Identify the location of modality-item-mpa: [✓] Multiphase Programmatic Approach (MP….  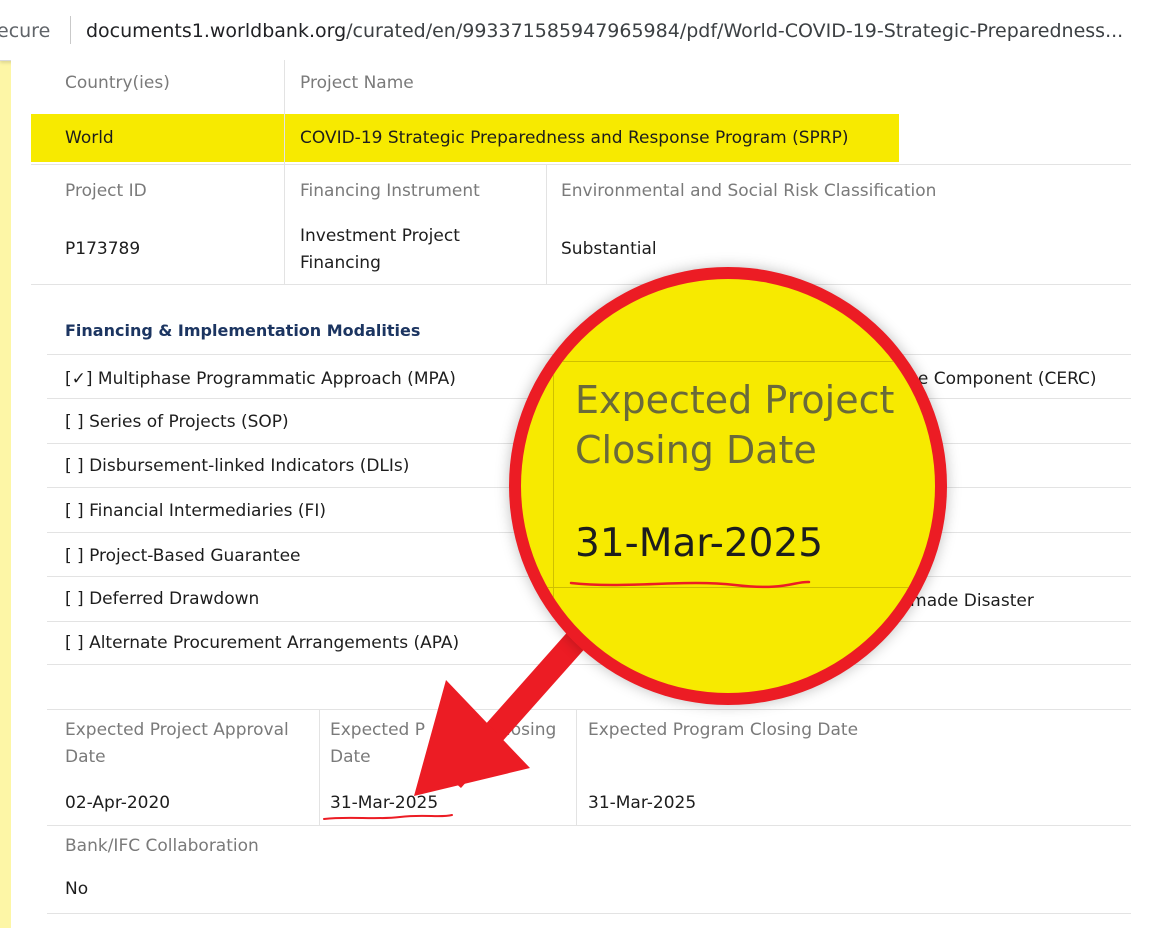
(260, 379).